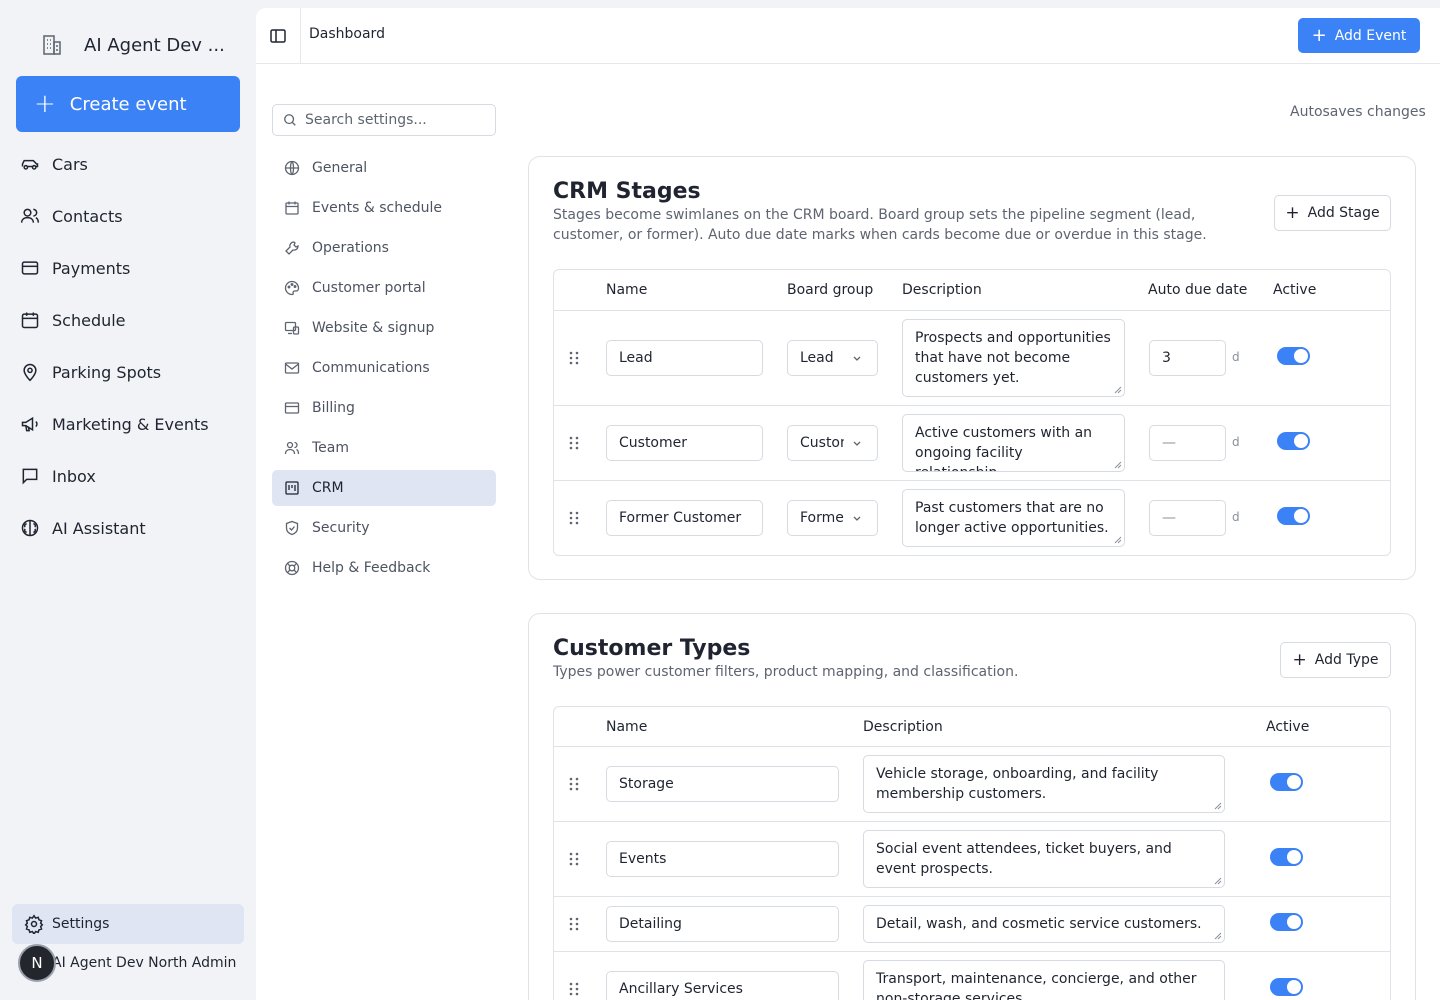  What do you see at coordinates (87, 216) in the screenshot?
I see `nav-label: Contacts` at bounding box center [87, 216].